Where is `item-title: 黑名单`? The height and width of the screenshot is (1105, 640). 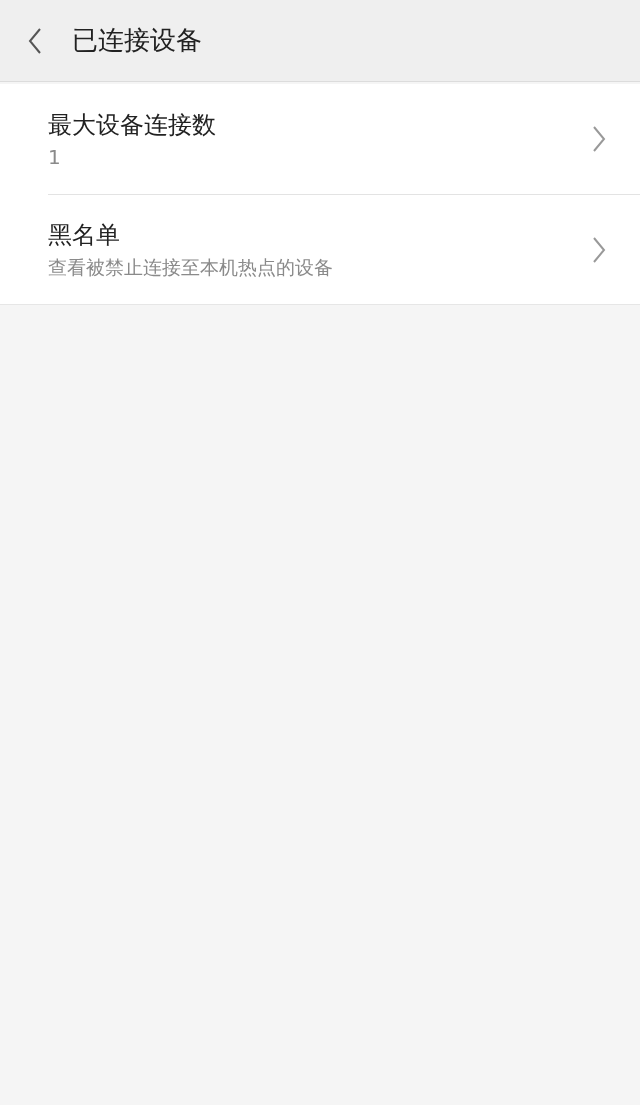 item-title: 黑名单 is located at coordinates (84, 235).